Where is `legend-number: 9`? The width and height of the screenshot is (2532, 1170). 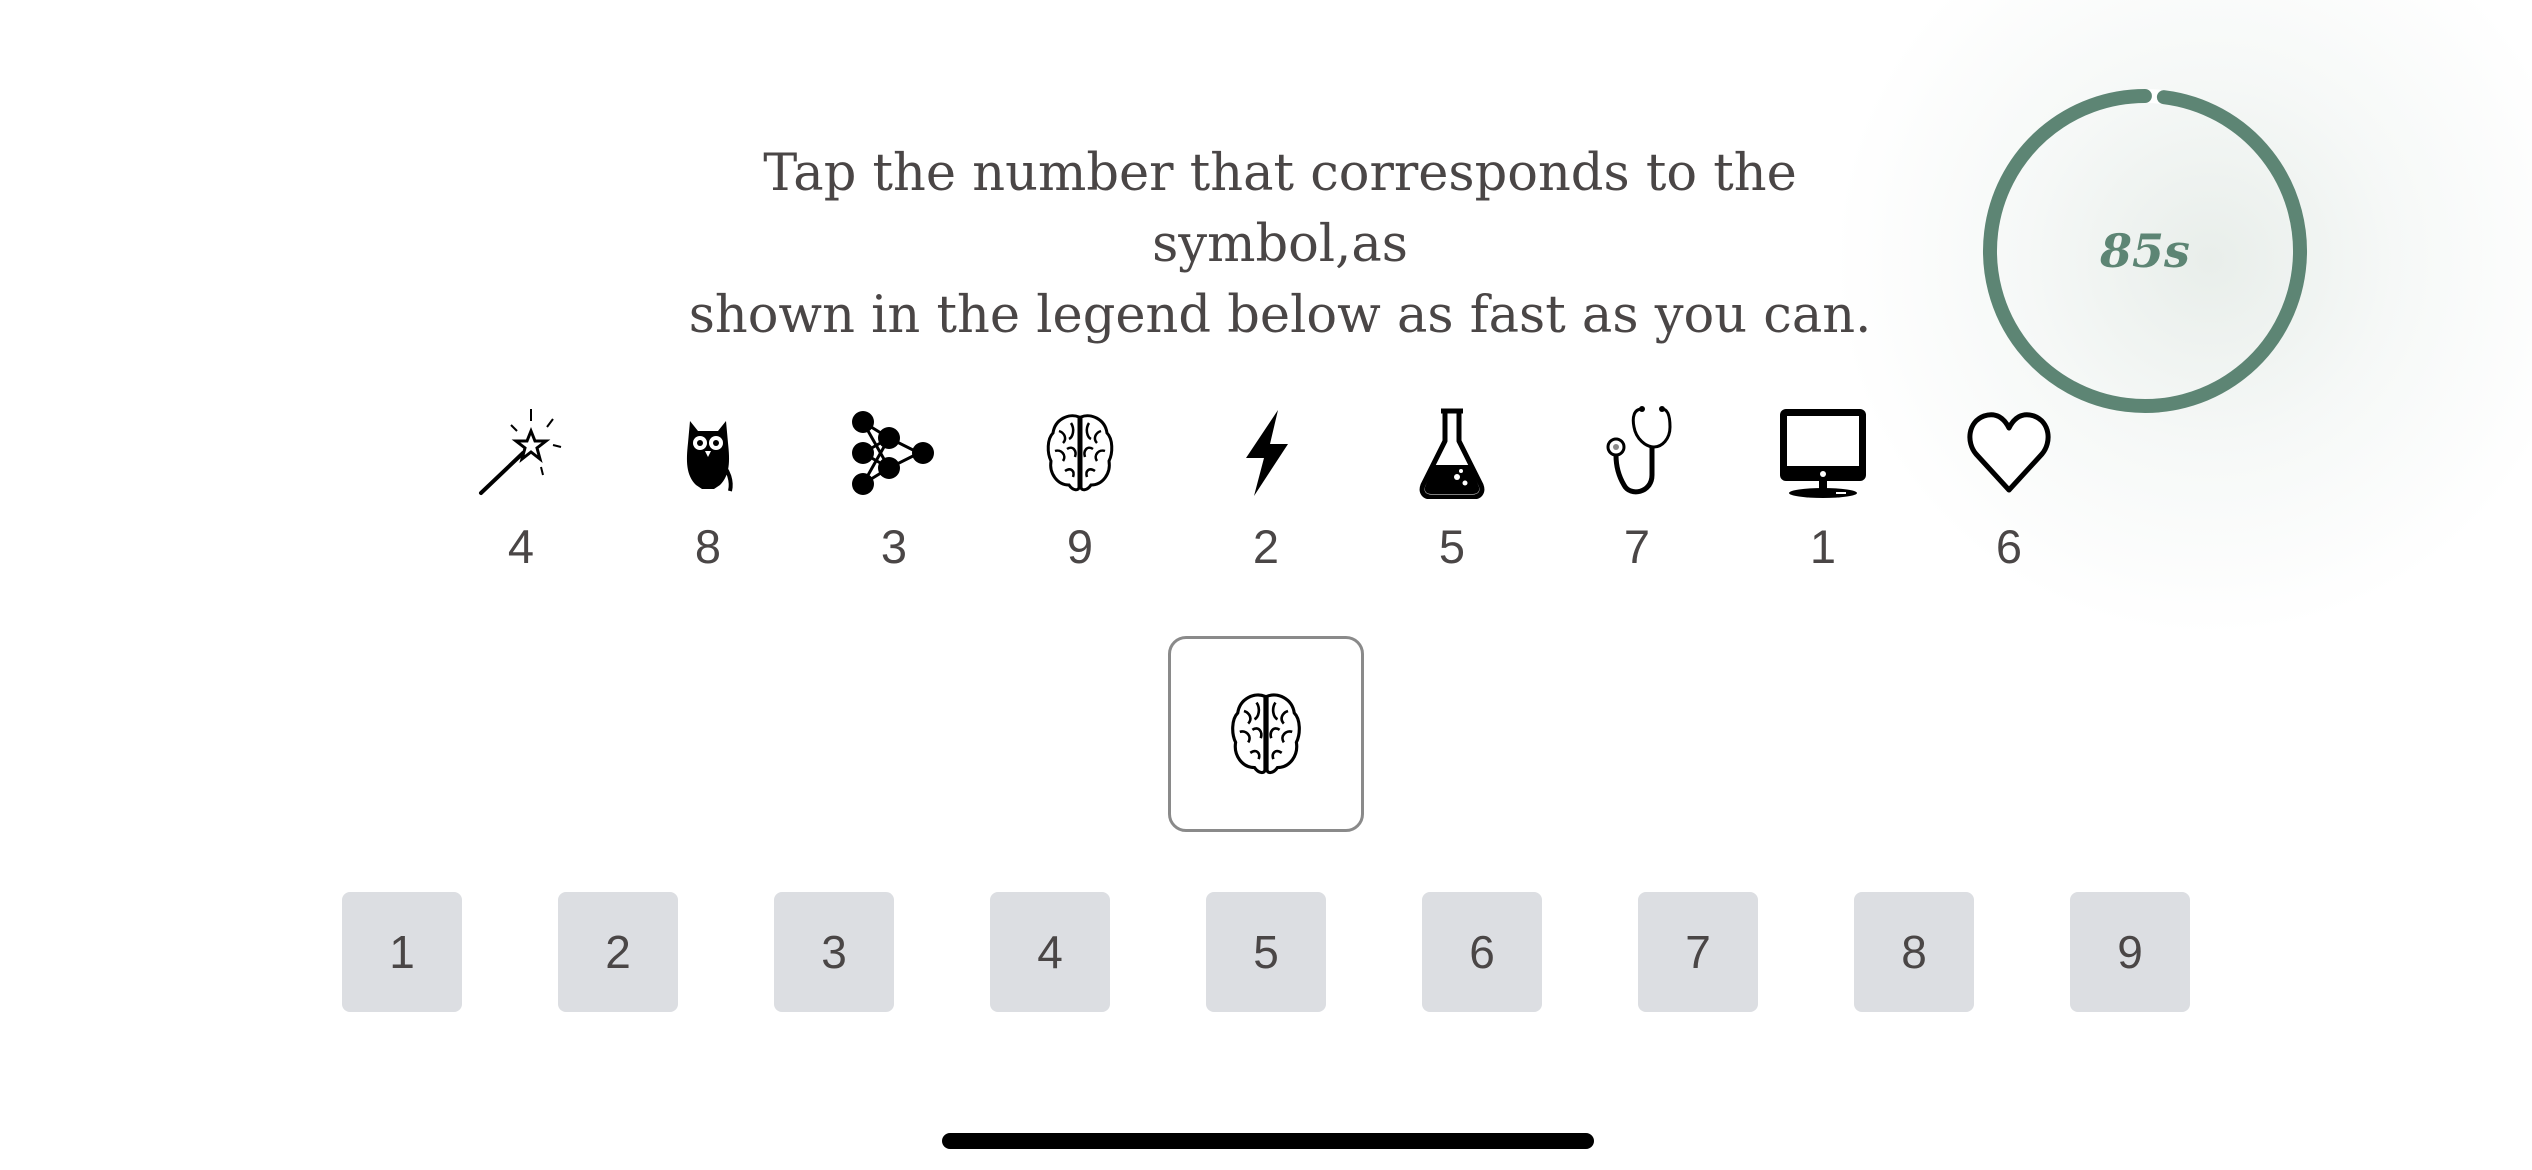 legend-number: 9 is located at coordinates (1080, 546).